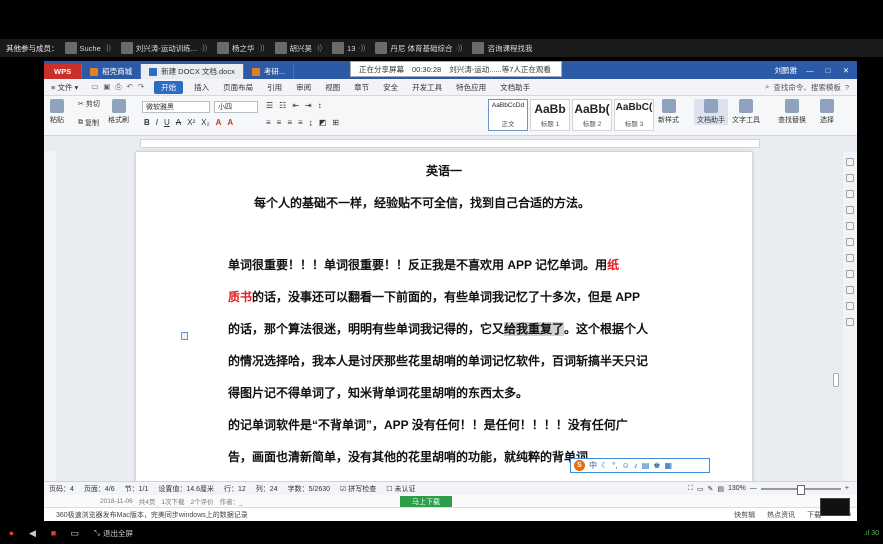 The image size is (883, 544). I want to click on doc-assistant-button: 文档助手, so click(711, 112).